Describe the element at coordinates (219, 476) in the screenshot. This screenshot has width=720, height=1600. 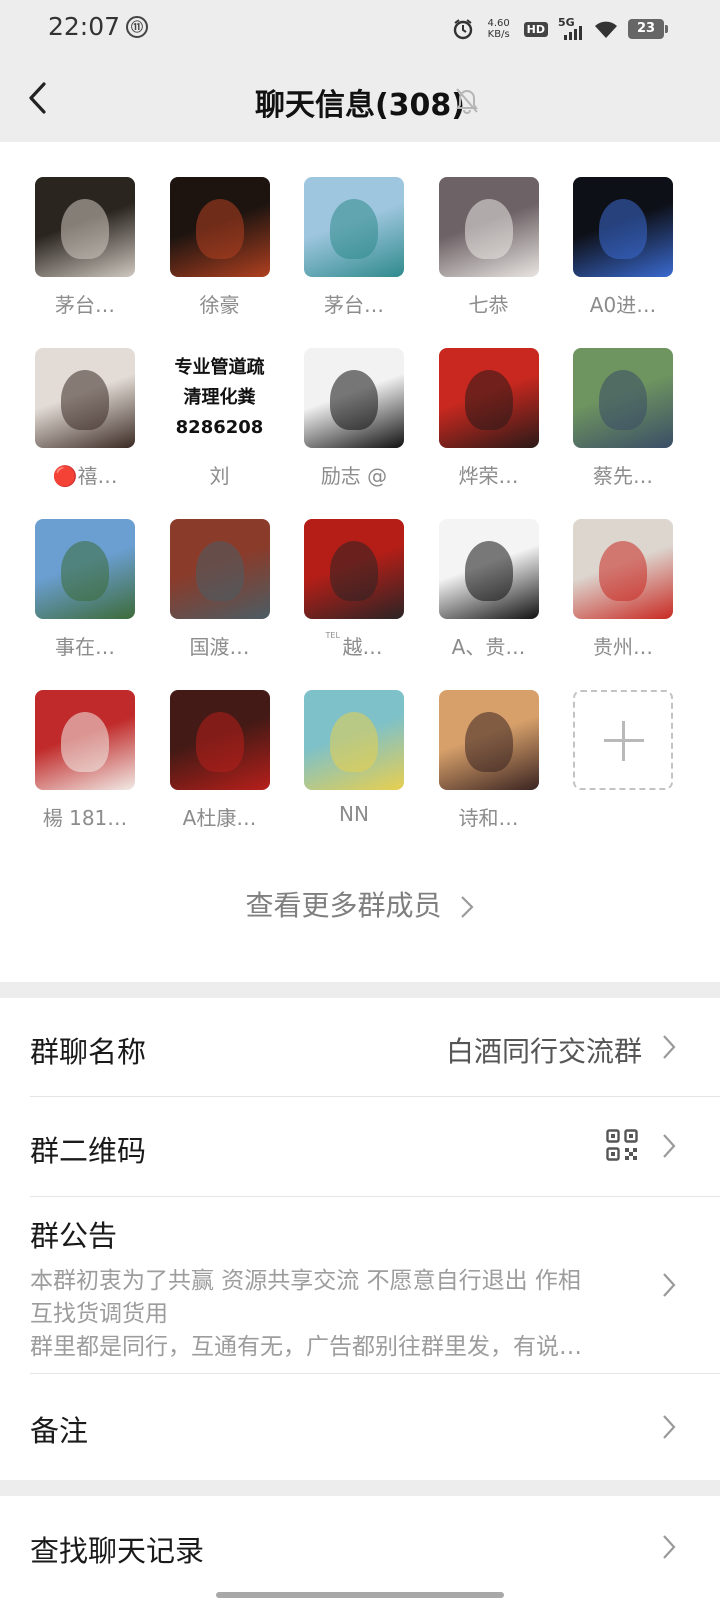
I see `member-name-text: 刘` at that location.